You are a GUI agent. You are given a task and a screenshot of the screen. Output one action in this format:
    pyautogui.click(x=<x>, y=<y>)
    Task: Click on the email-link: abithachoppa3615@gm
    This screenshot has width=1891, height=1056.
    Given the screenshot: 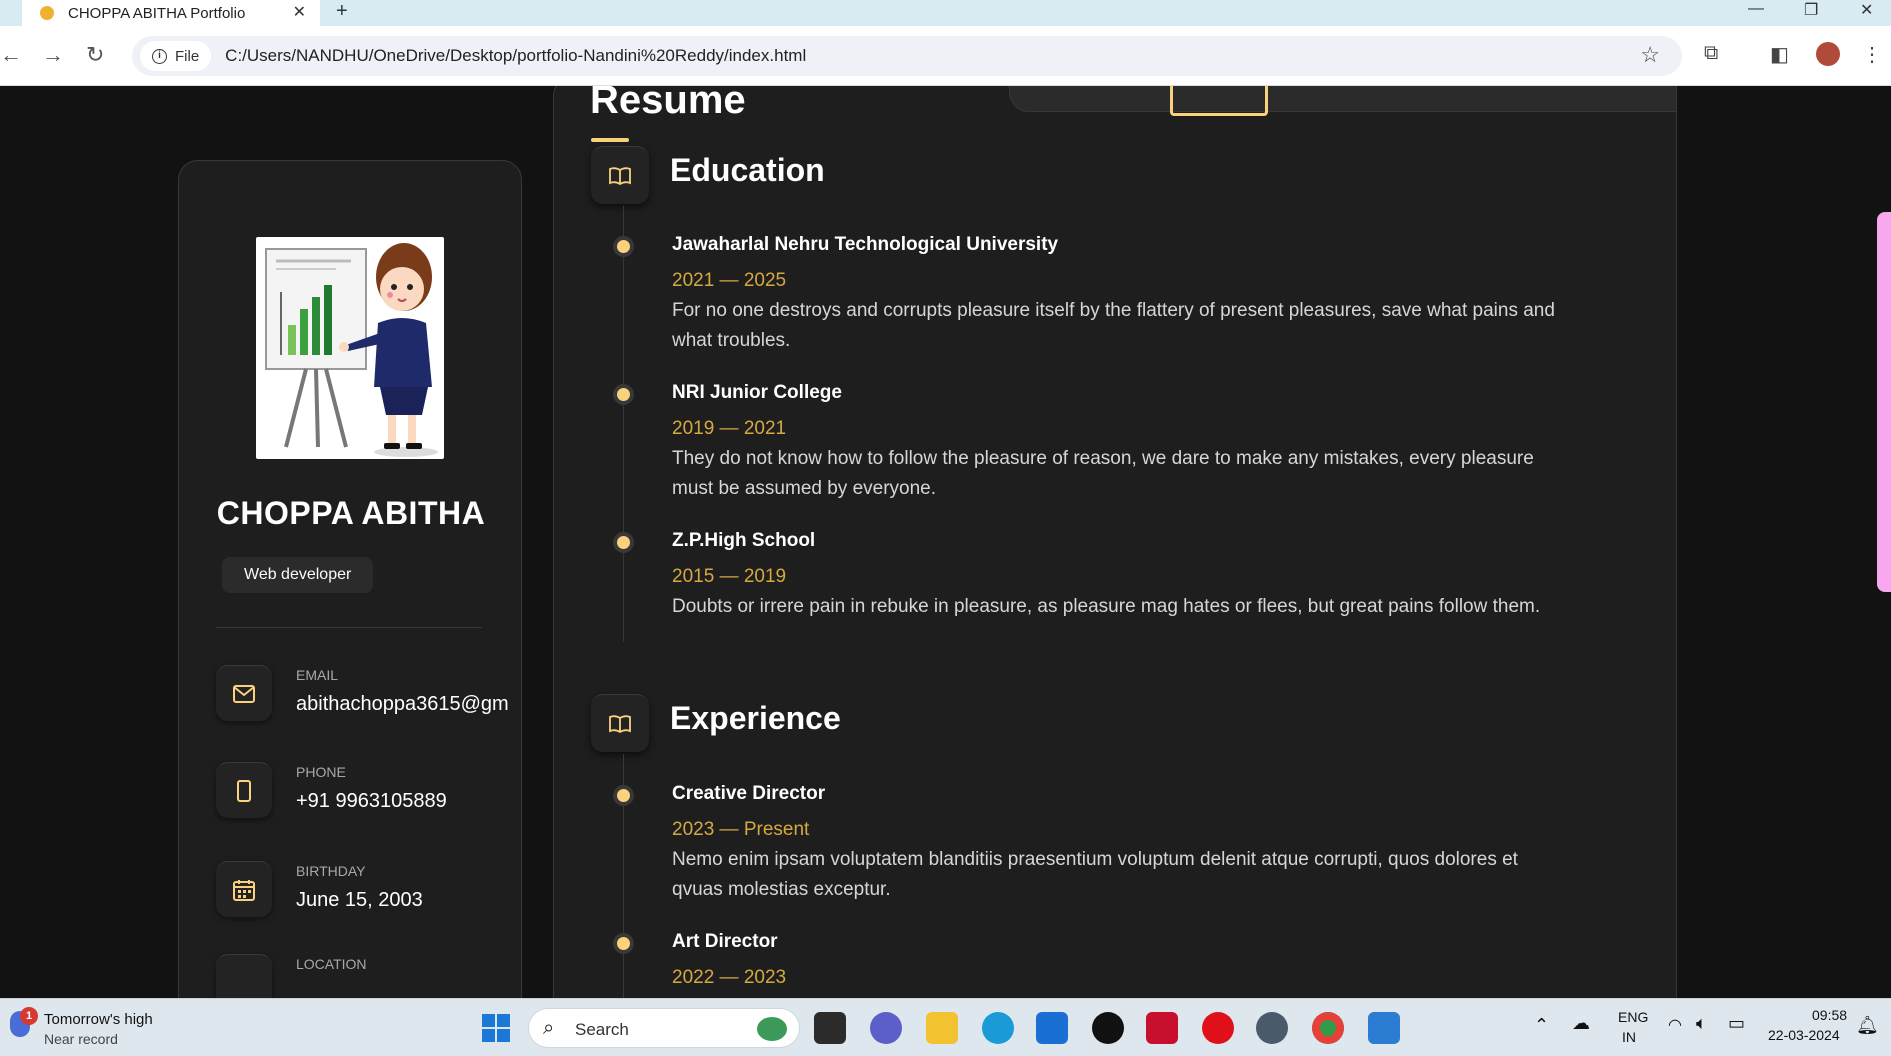 What is the action you would take?
    pyautogui.click(x=402, y=704)
    